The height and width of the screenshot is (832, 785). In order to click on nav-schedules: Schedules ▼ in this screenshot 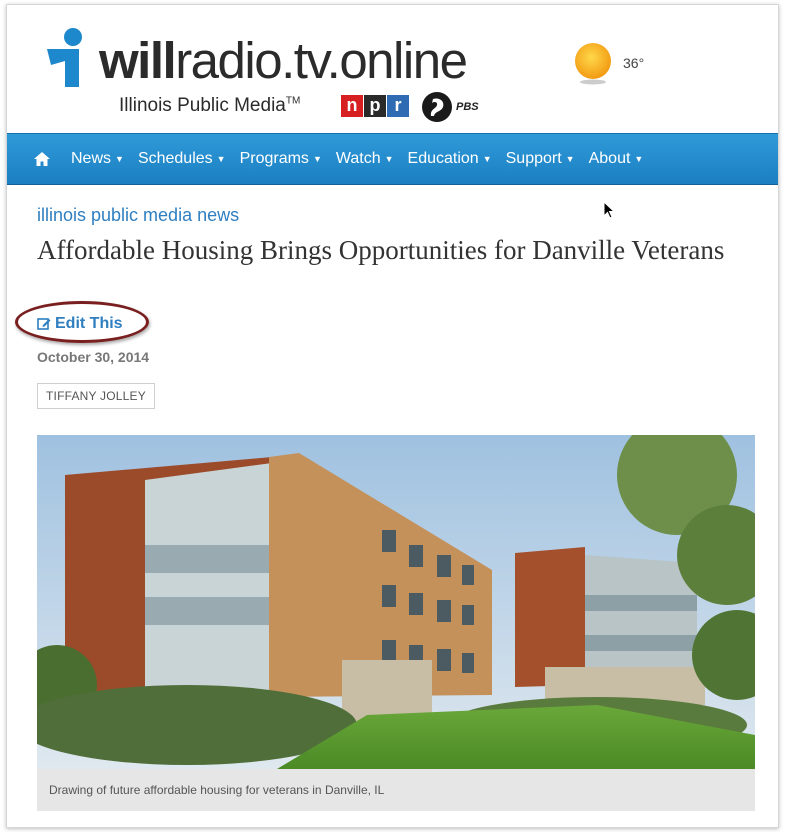, I will do `click(182, 159)`.